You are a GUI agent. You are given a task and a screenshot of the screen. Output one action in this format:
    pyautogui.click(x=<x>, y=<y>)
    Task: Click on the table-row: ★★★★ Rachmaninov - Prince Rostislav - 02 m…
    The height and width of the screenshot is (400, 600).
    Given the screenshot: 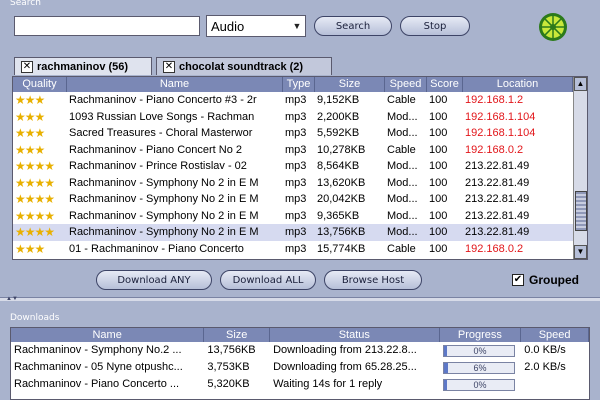 What is the action you would take?
    pyautogui.click(x=300, y=166)
    